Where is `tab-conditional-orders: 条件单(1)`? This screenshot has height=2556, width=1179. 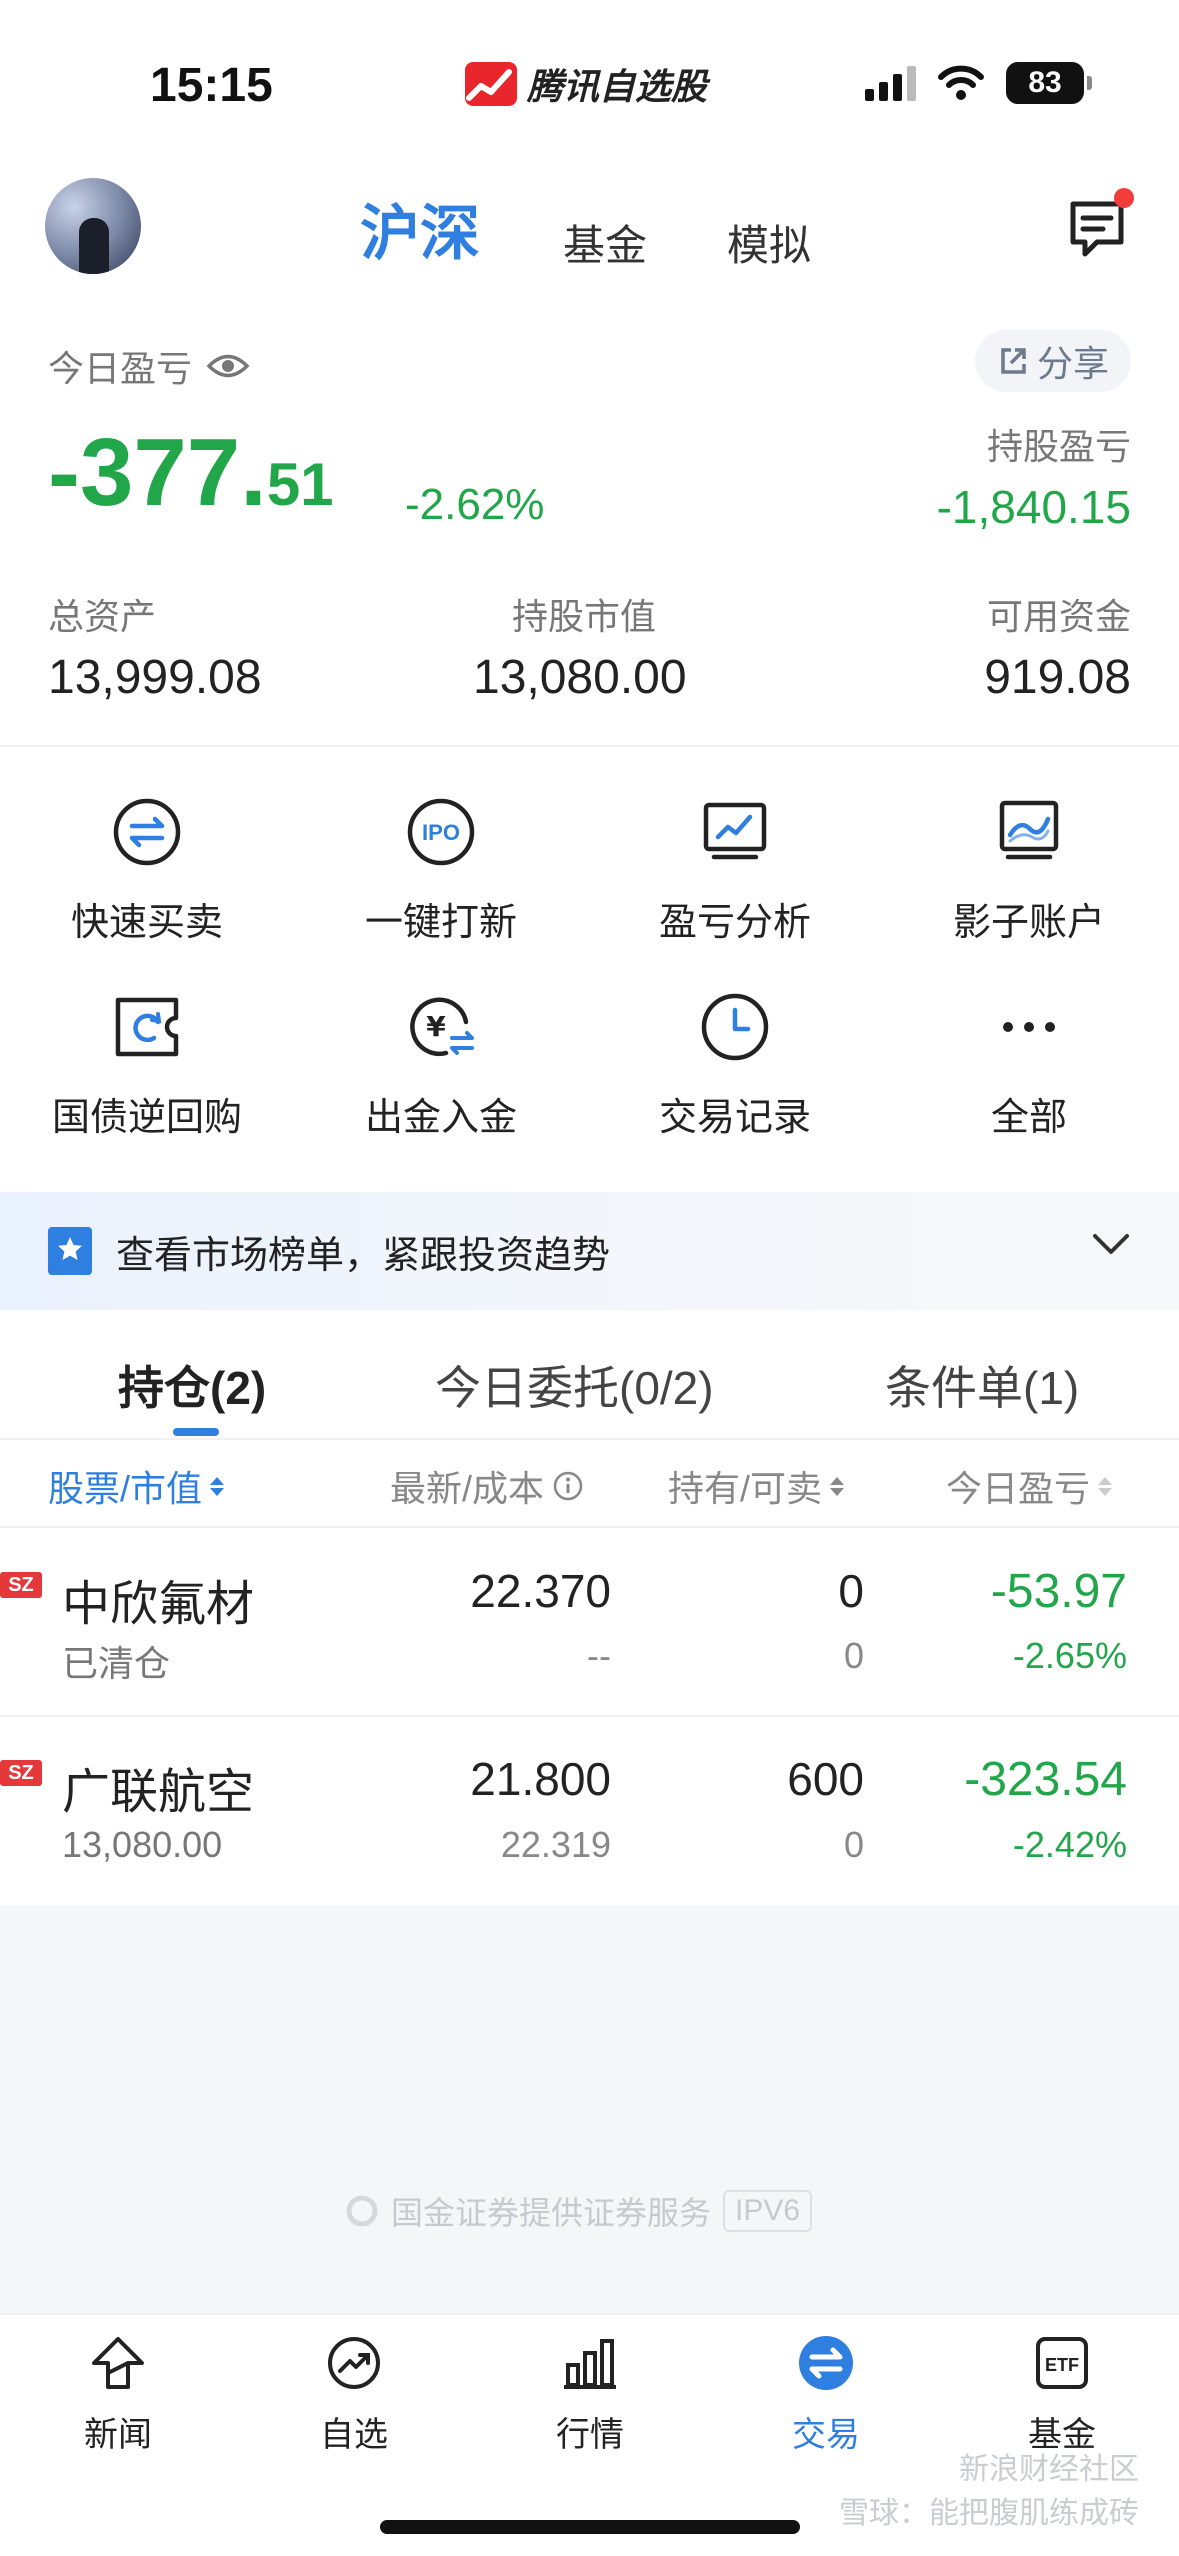
tab-conditional-orders: 条件单(1) is located at coordinates (982, 1385).